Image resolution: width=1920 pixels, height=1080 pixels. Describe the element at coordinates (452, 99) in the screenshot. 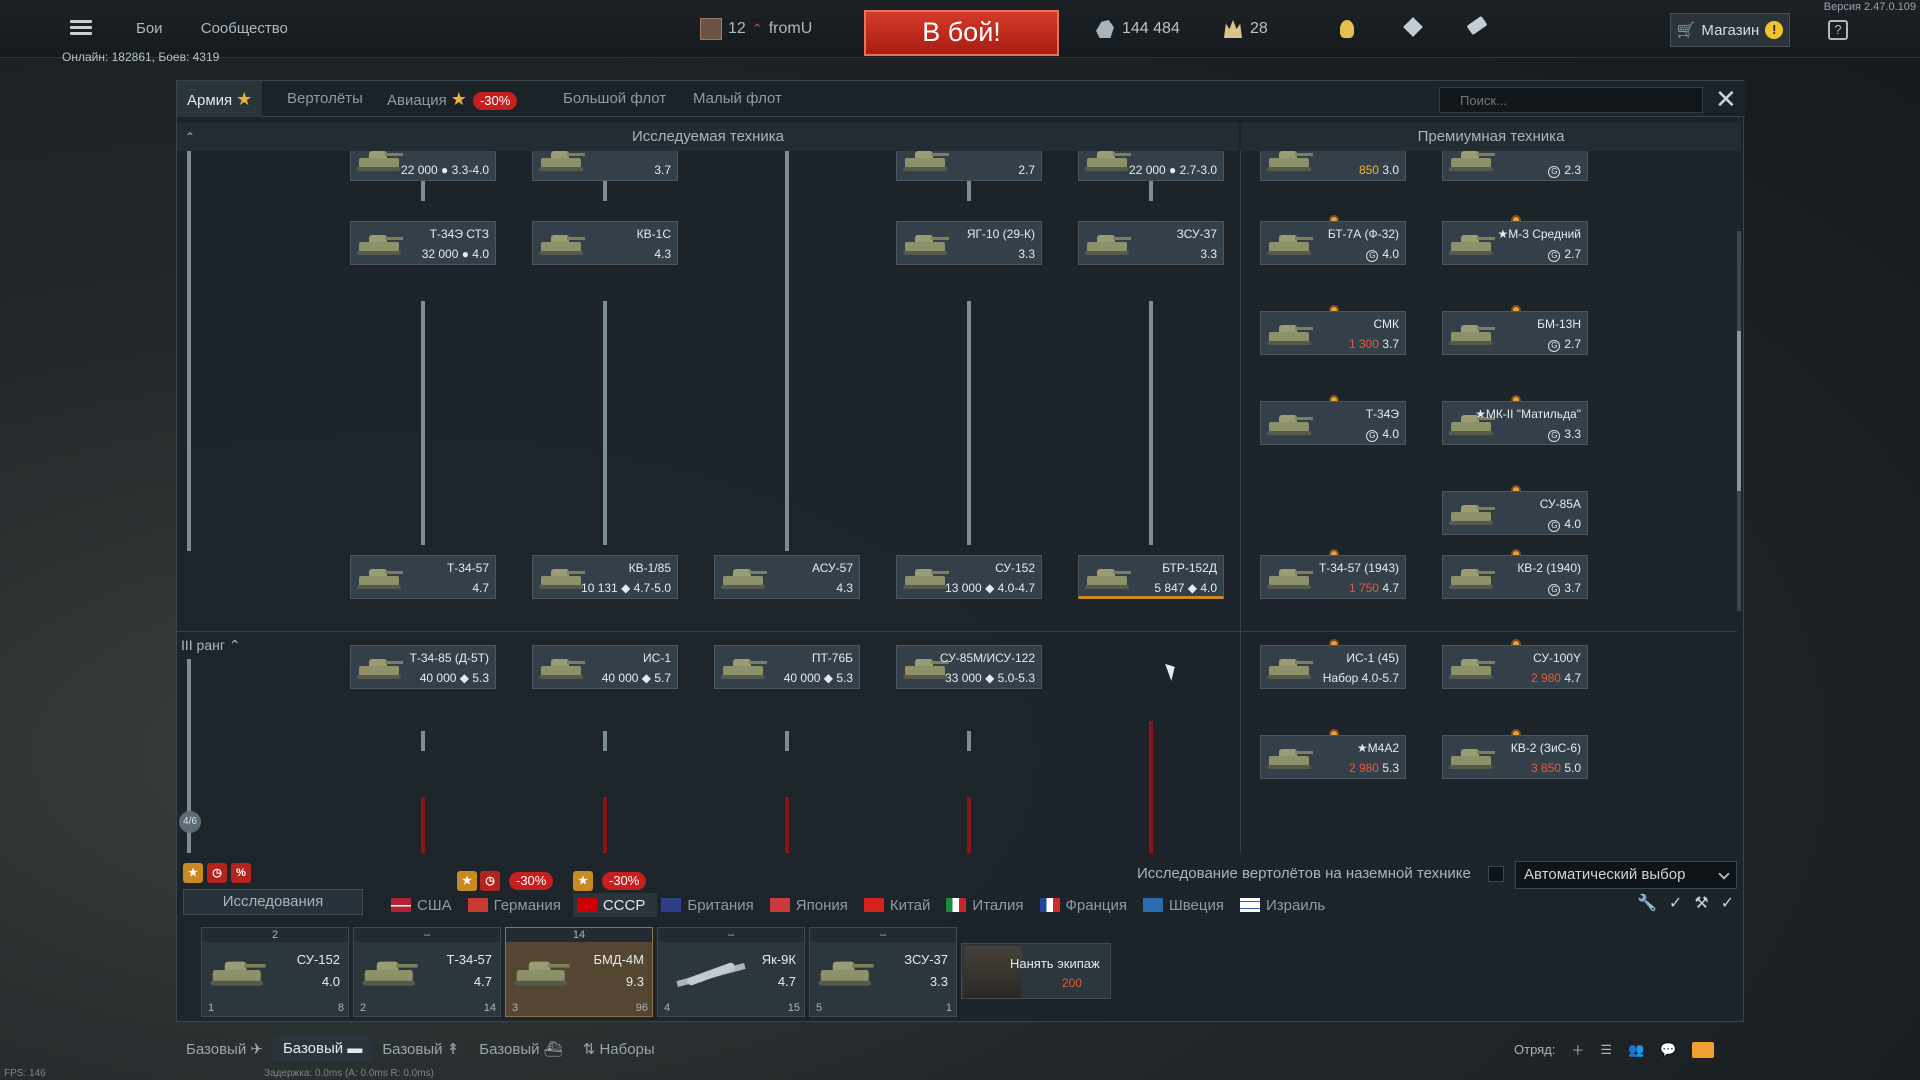

I see `tab-aviation: Авиация ★ -30%` at that location.